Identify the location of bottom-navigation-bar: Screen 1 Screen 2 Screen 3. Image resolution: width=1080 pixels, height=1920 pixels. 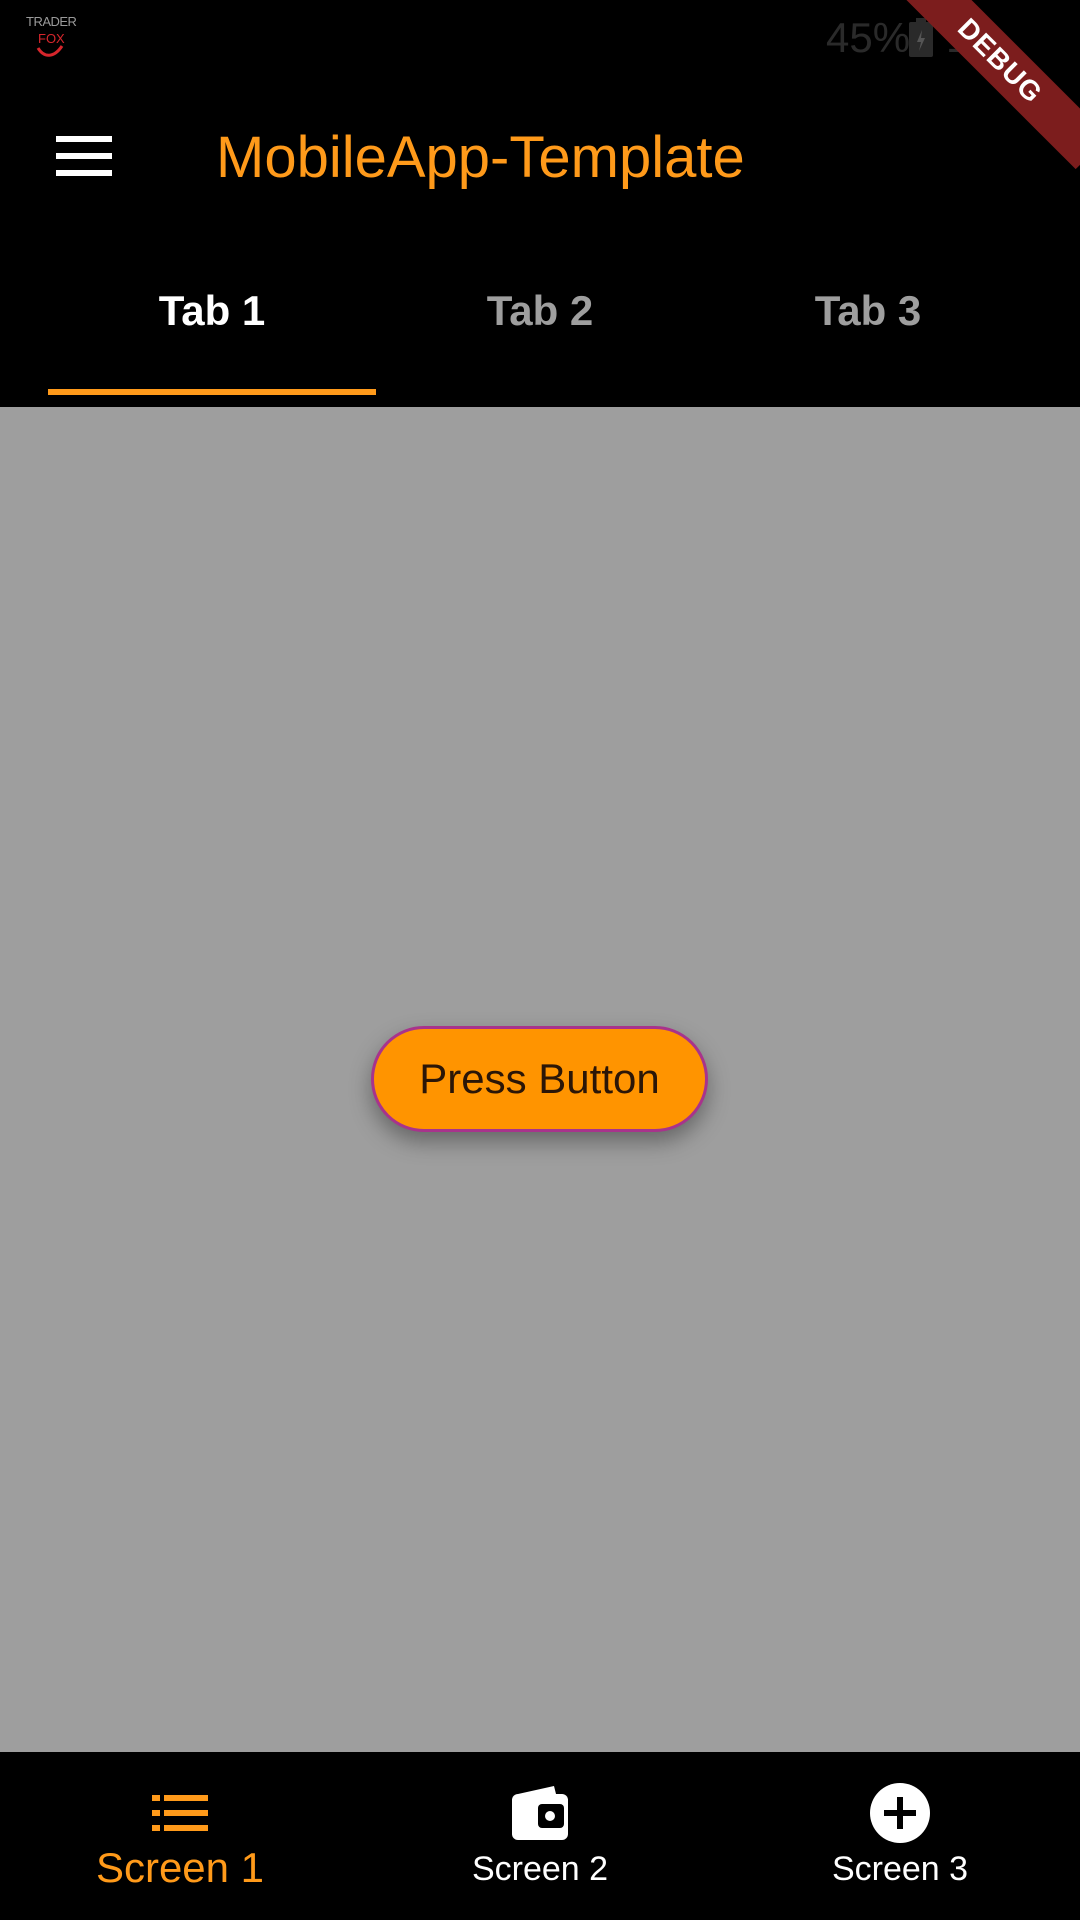
(540, 1836).